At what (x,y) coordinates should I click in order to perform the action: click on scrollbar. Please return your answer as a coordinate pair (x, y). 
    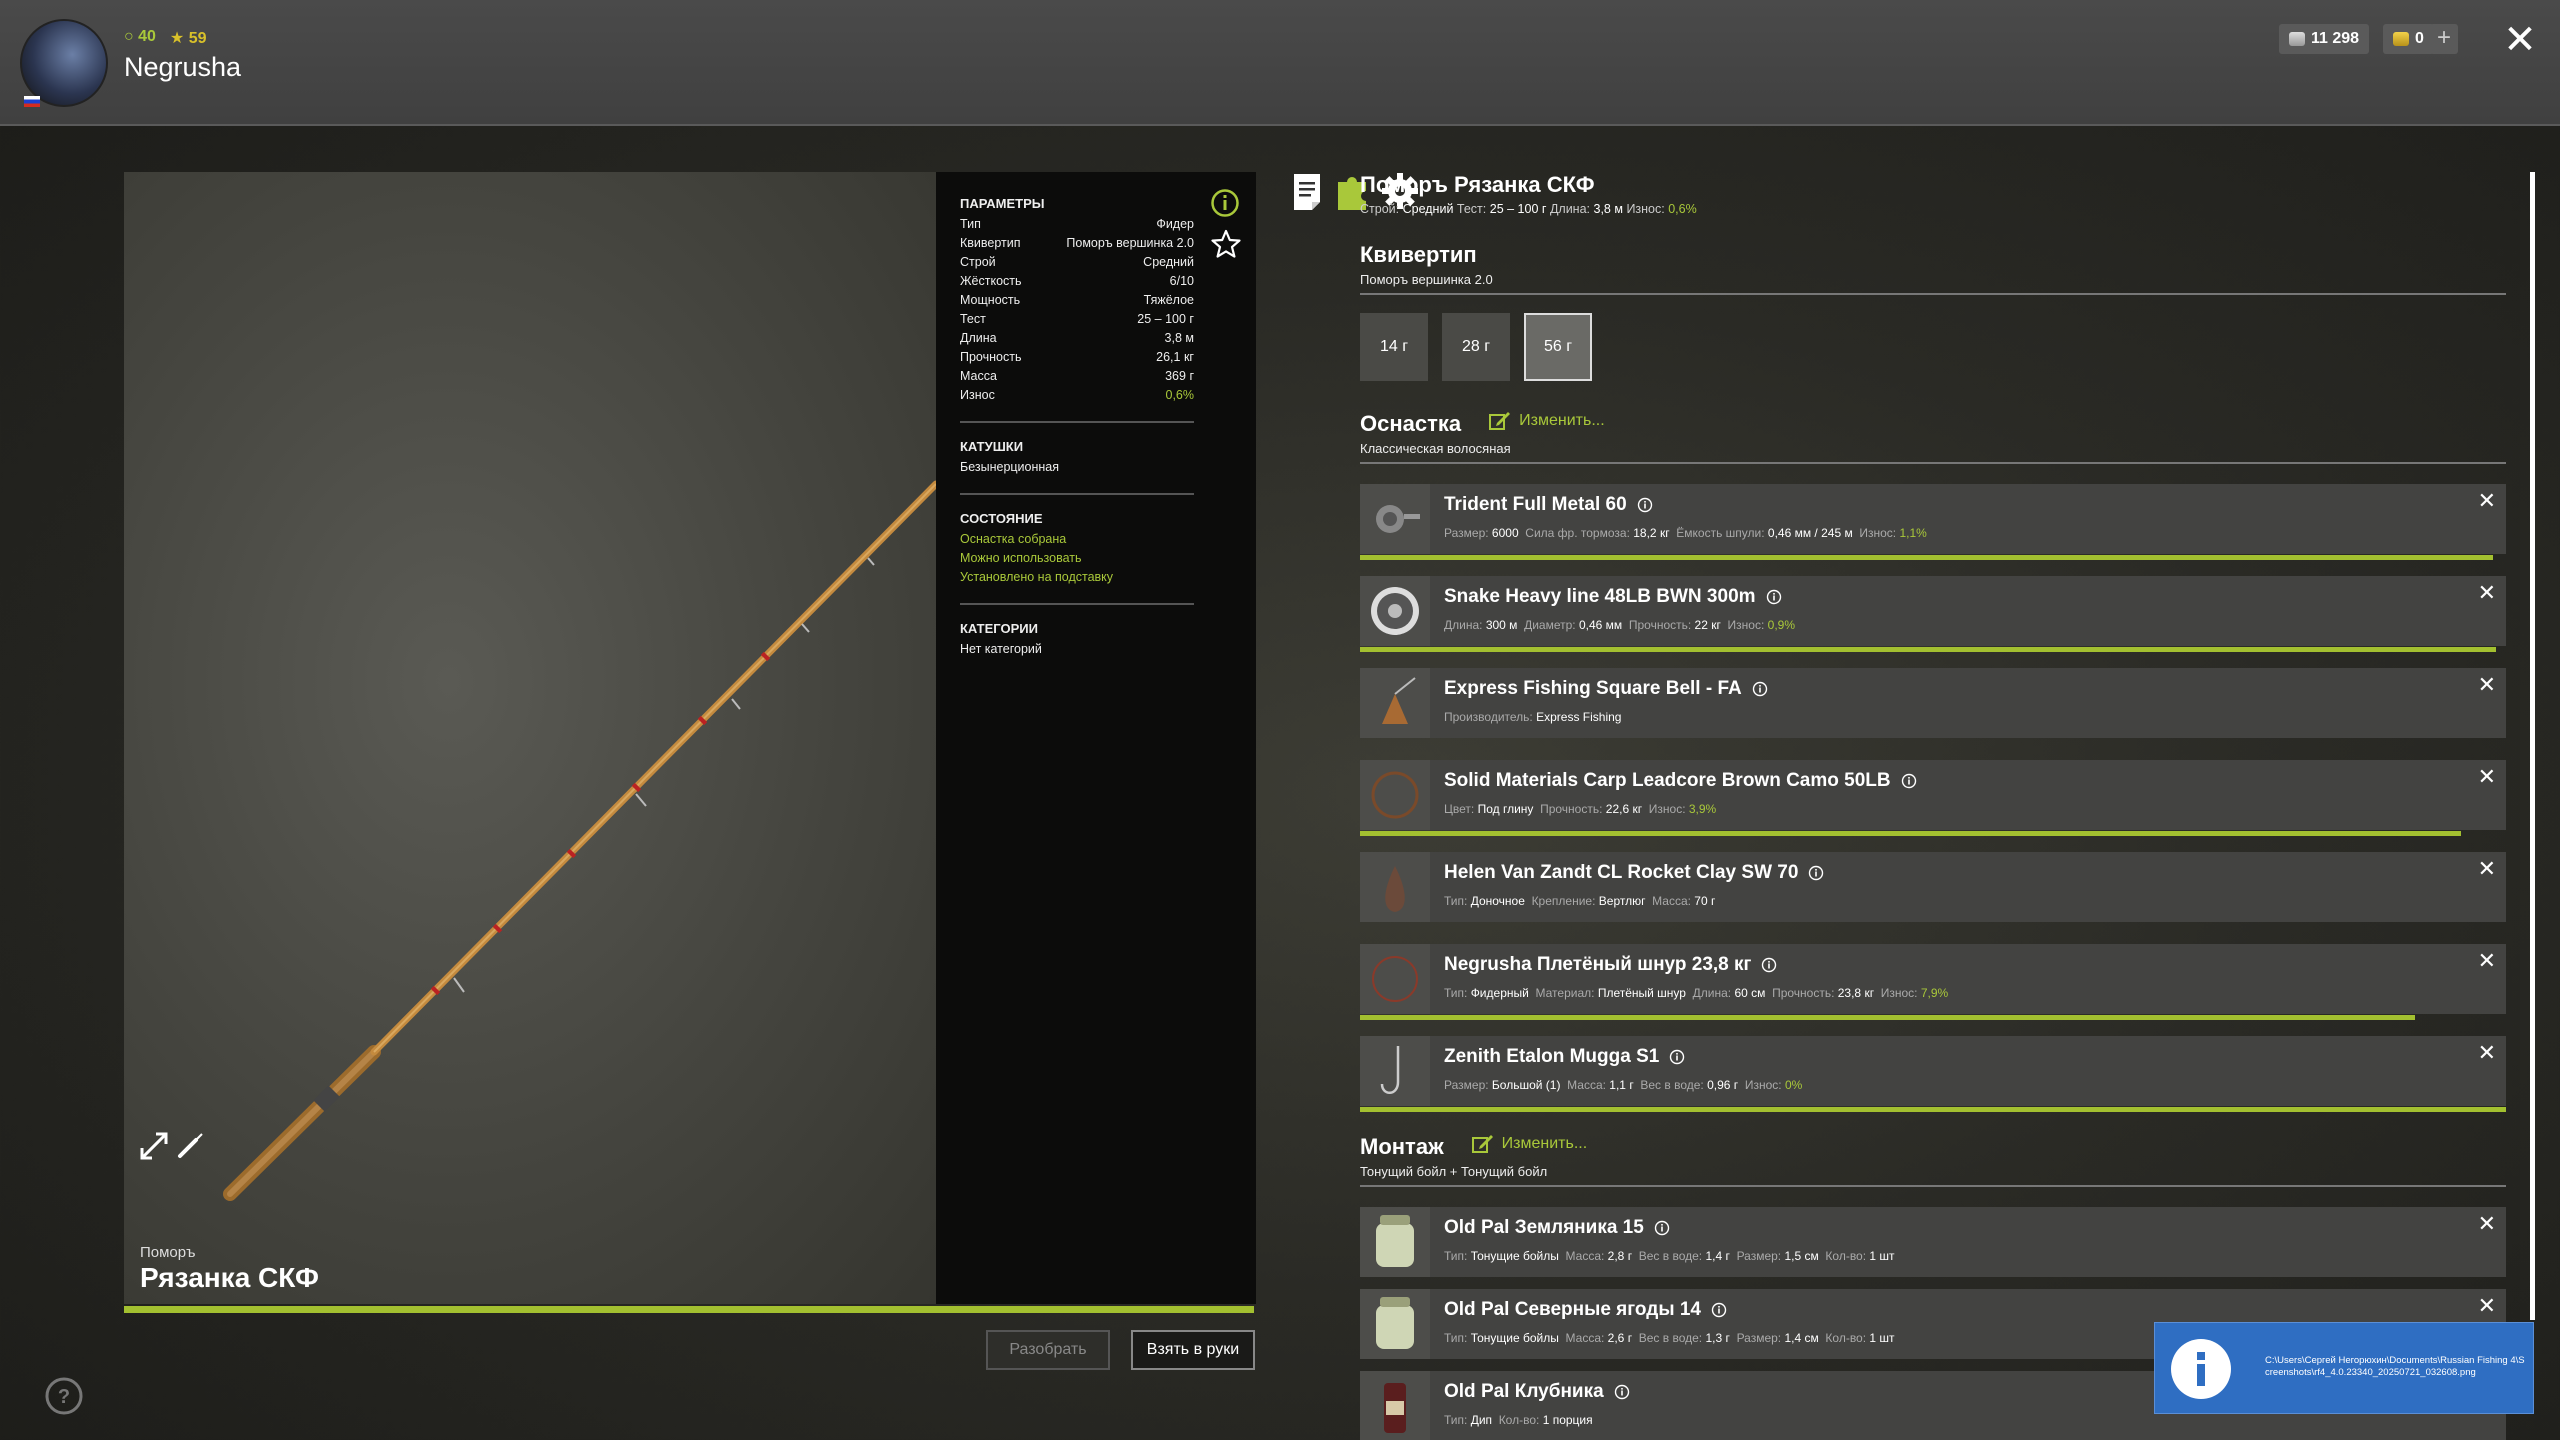
    Looking at the image, I should click on (2532, 746).